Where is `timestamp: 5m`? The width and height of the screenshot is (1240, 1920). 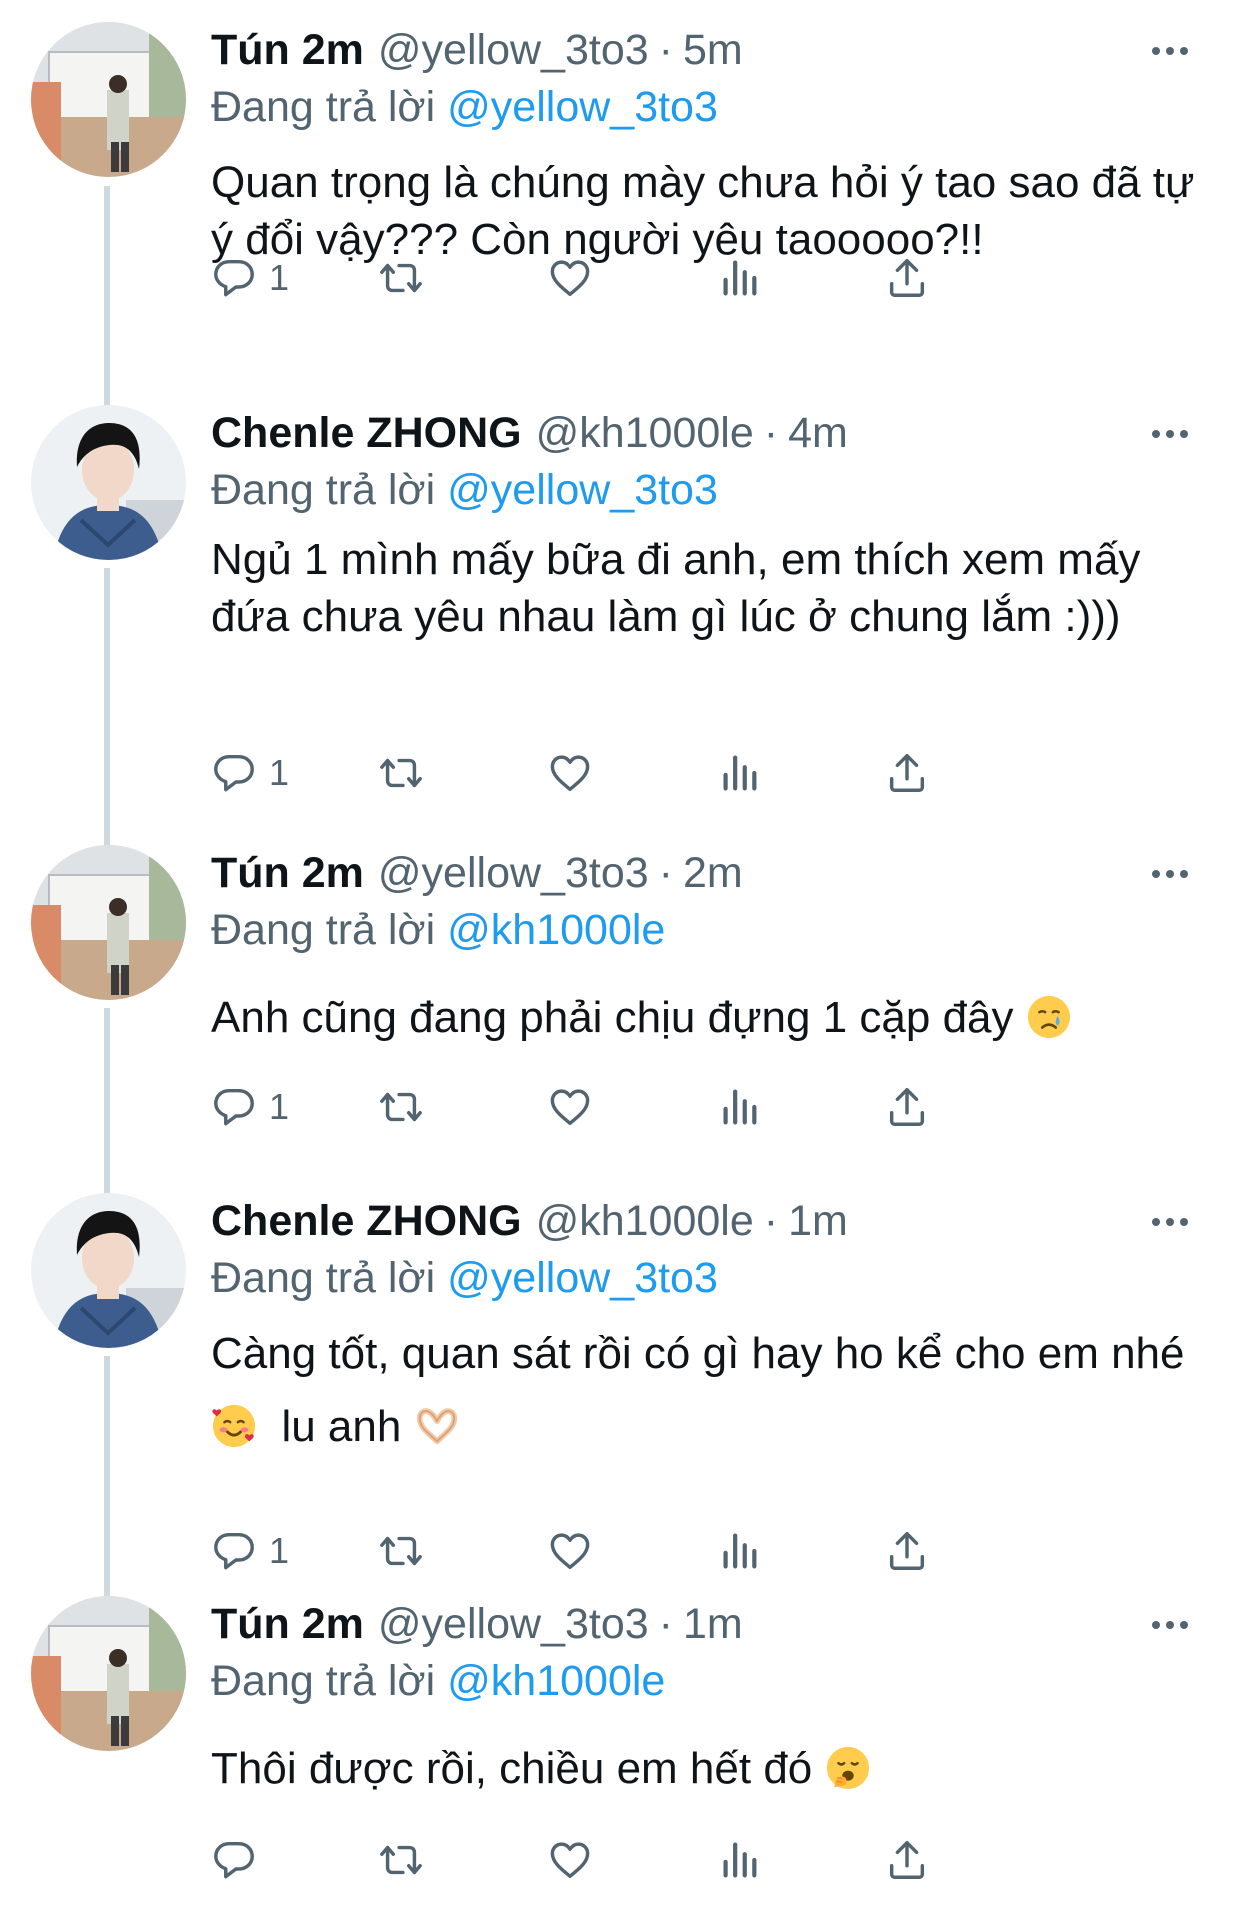
timestamp: 5m is located at coordinates (713, 50).